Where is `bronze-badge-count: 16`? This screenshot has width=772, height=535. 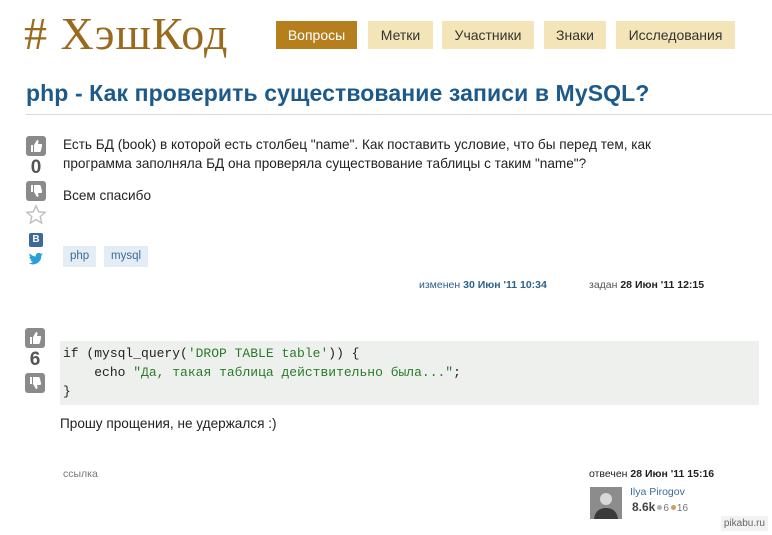
bronze-badge-count: 16 is located at coordinates (682, 508).